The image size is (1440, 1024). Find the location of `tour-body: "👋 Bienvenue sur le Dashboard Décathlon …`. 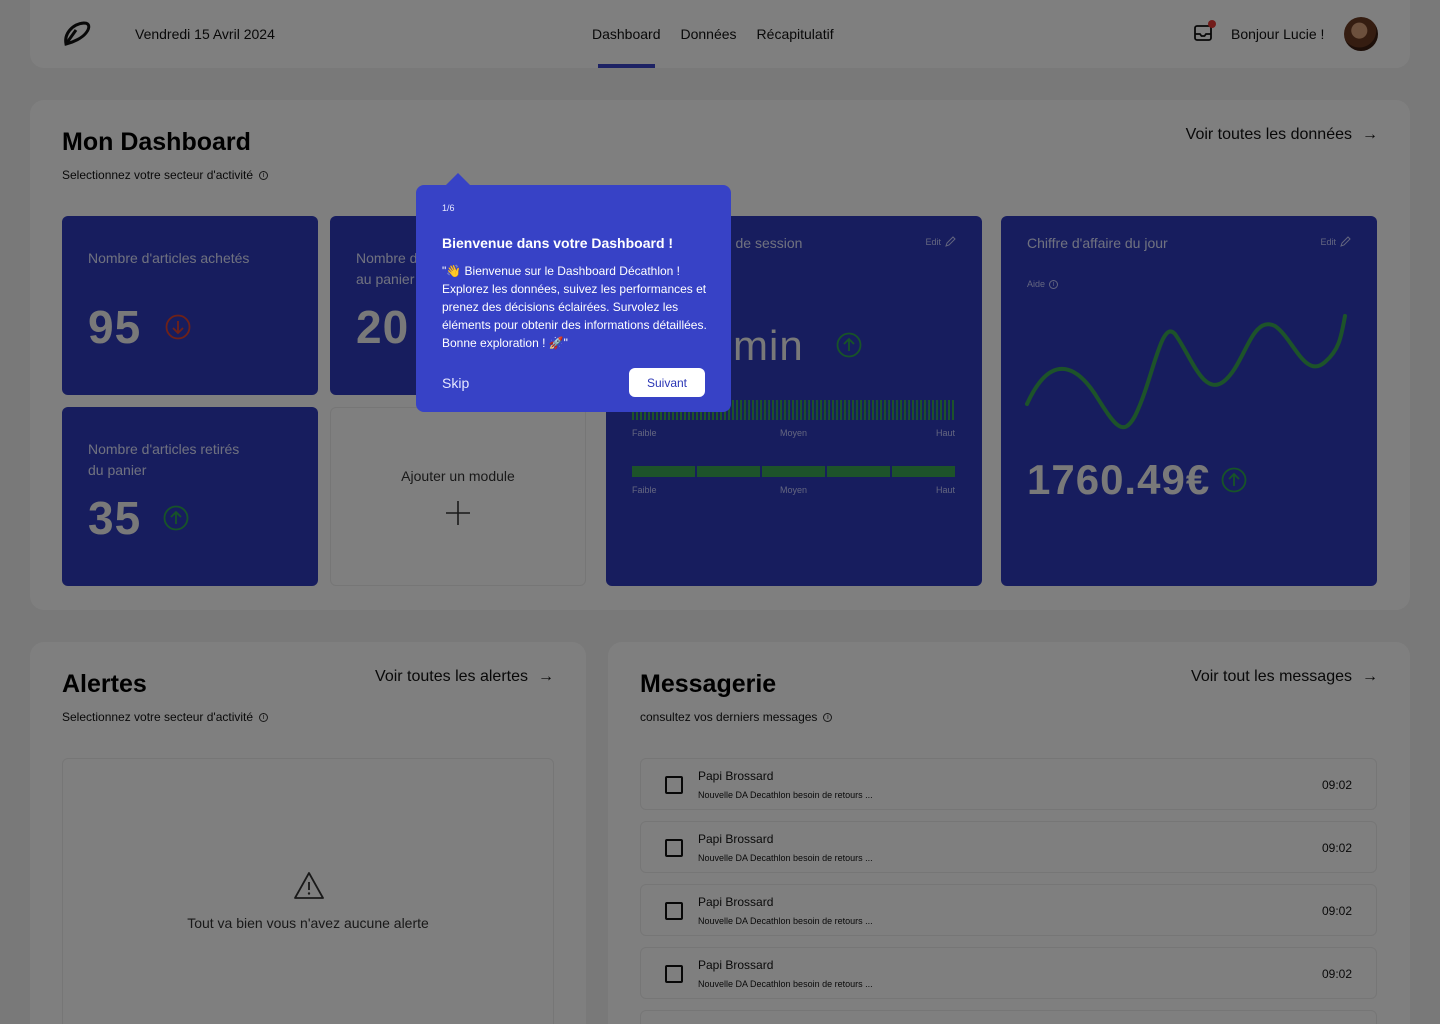

tour-body: "👋 Bienvenue sur le Dashboard Décathlon … is located at coordinates (574, 307).